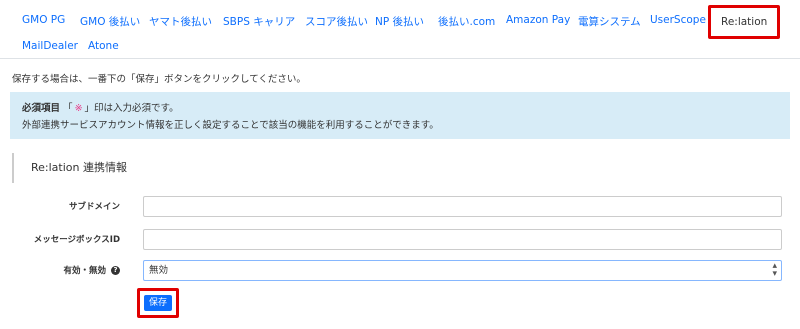 The width and height of the screenshot is (800, 329). Describe the element at coordinates (131, 108) in the screenshot. I see `required-close: 」印は入力必須です。` at that location.